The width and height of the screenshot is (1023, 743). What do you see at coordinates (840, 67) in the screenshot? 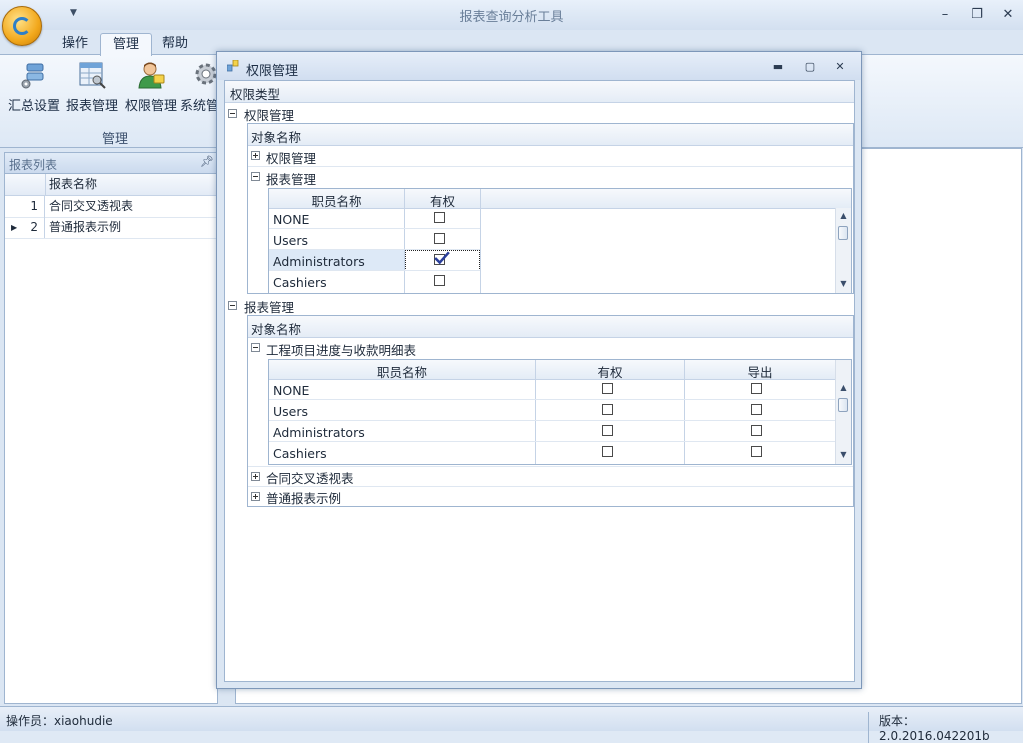
I see `dialog-close-button: ✕` at bounding box center [840, 67].